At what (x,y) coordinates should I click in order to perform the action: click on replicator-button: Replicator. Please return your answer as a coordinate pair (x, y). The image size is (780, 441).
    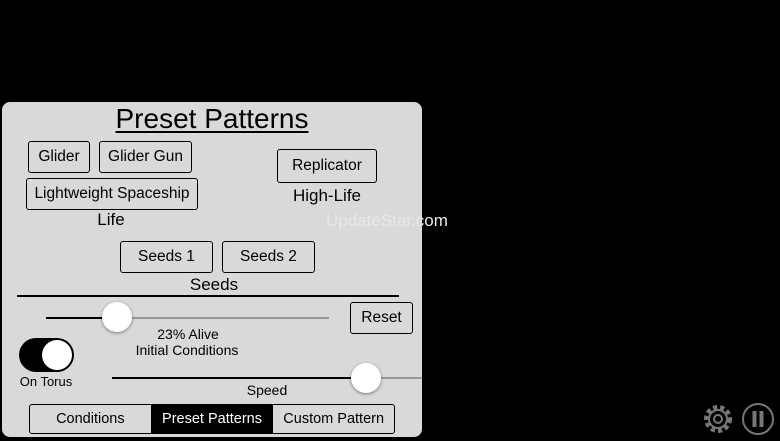
    Looking at the image, I should click on (327, 166).